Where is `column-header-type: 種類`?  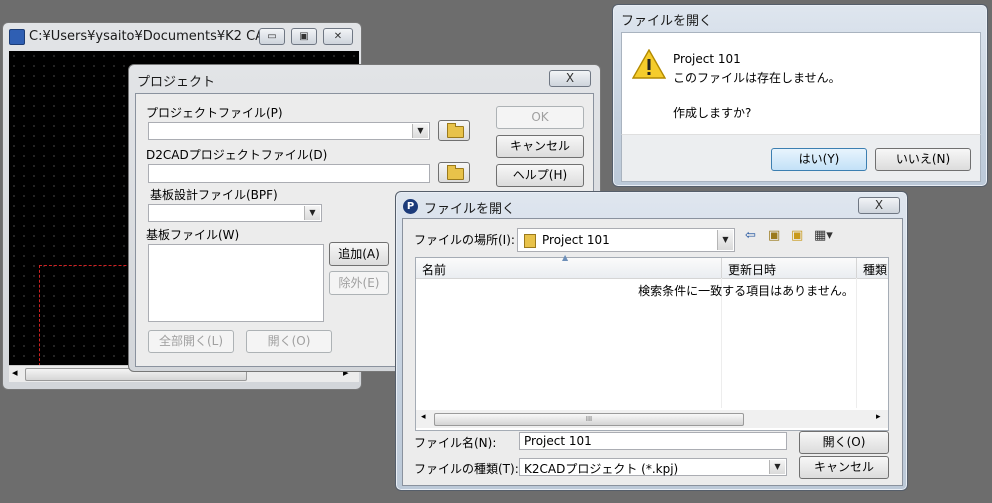
column-header-type: 種類 is located at coordinates (872, 268).